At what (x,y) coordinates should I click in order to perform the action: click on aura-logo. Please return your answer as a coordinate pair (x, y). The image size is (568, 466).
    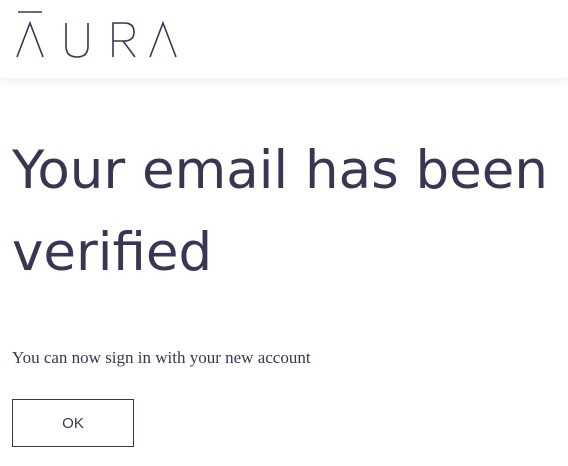
    Looking at the image, I should click on (98, 35).